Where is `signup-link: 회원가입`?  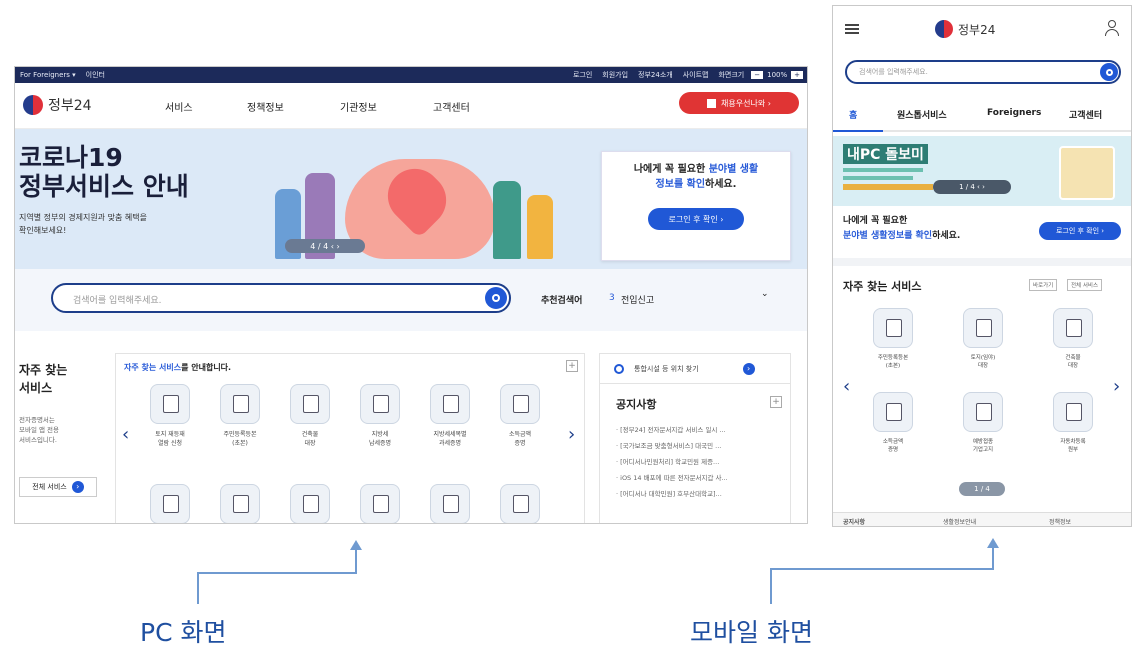
signup-link: 회원가입 is located at coordinates (615, 75).